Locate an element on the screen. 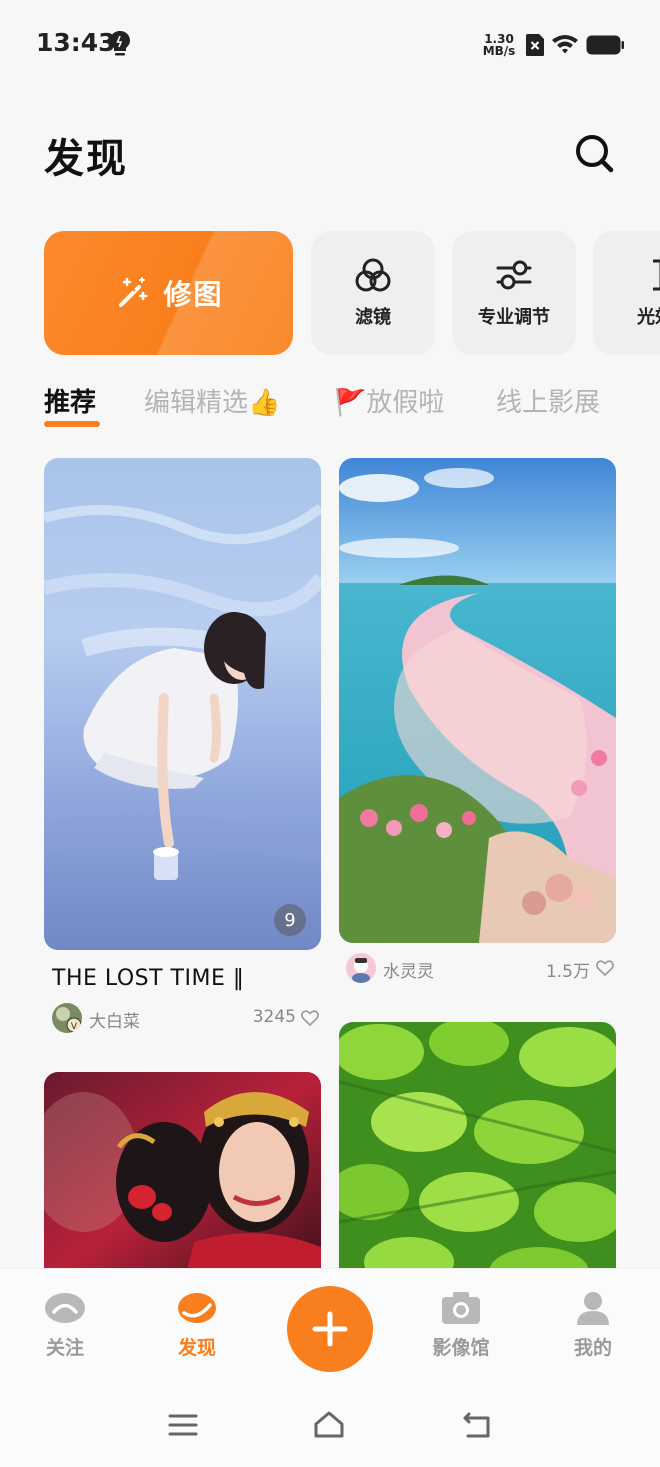  tool-row: 修图 滤镜 专业调节 光效 is located at coordinates (330, 293).